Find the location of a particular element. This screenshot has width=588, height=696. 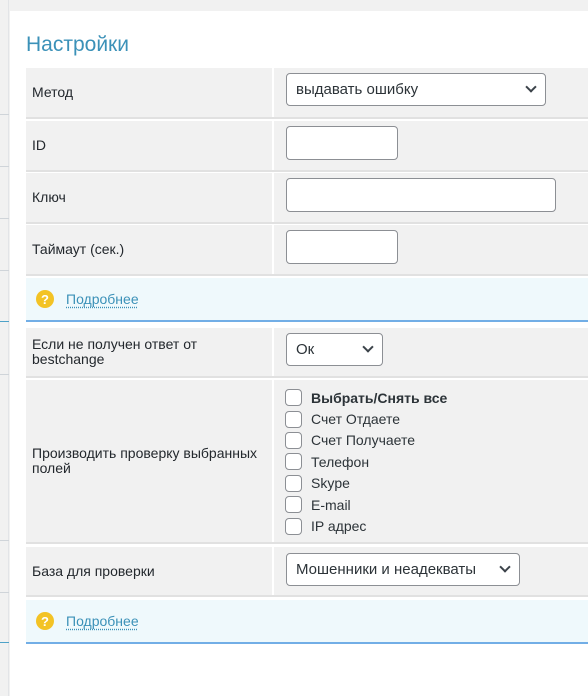

checkbox-label: Счет Получаете is located at coordinates (363, 440).